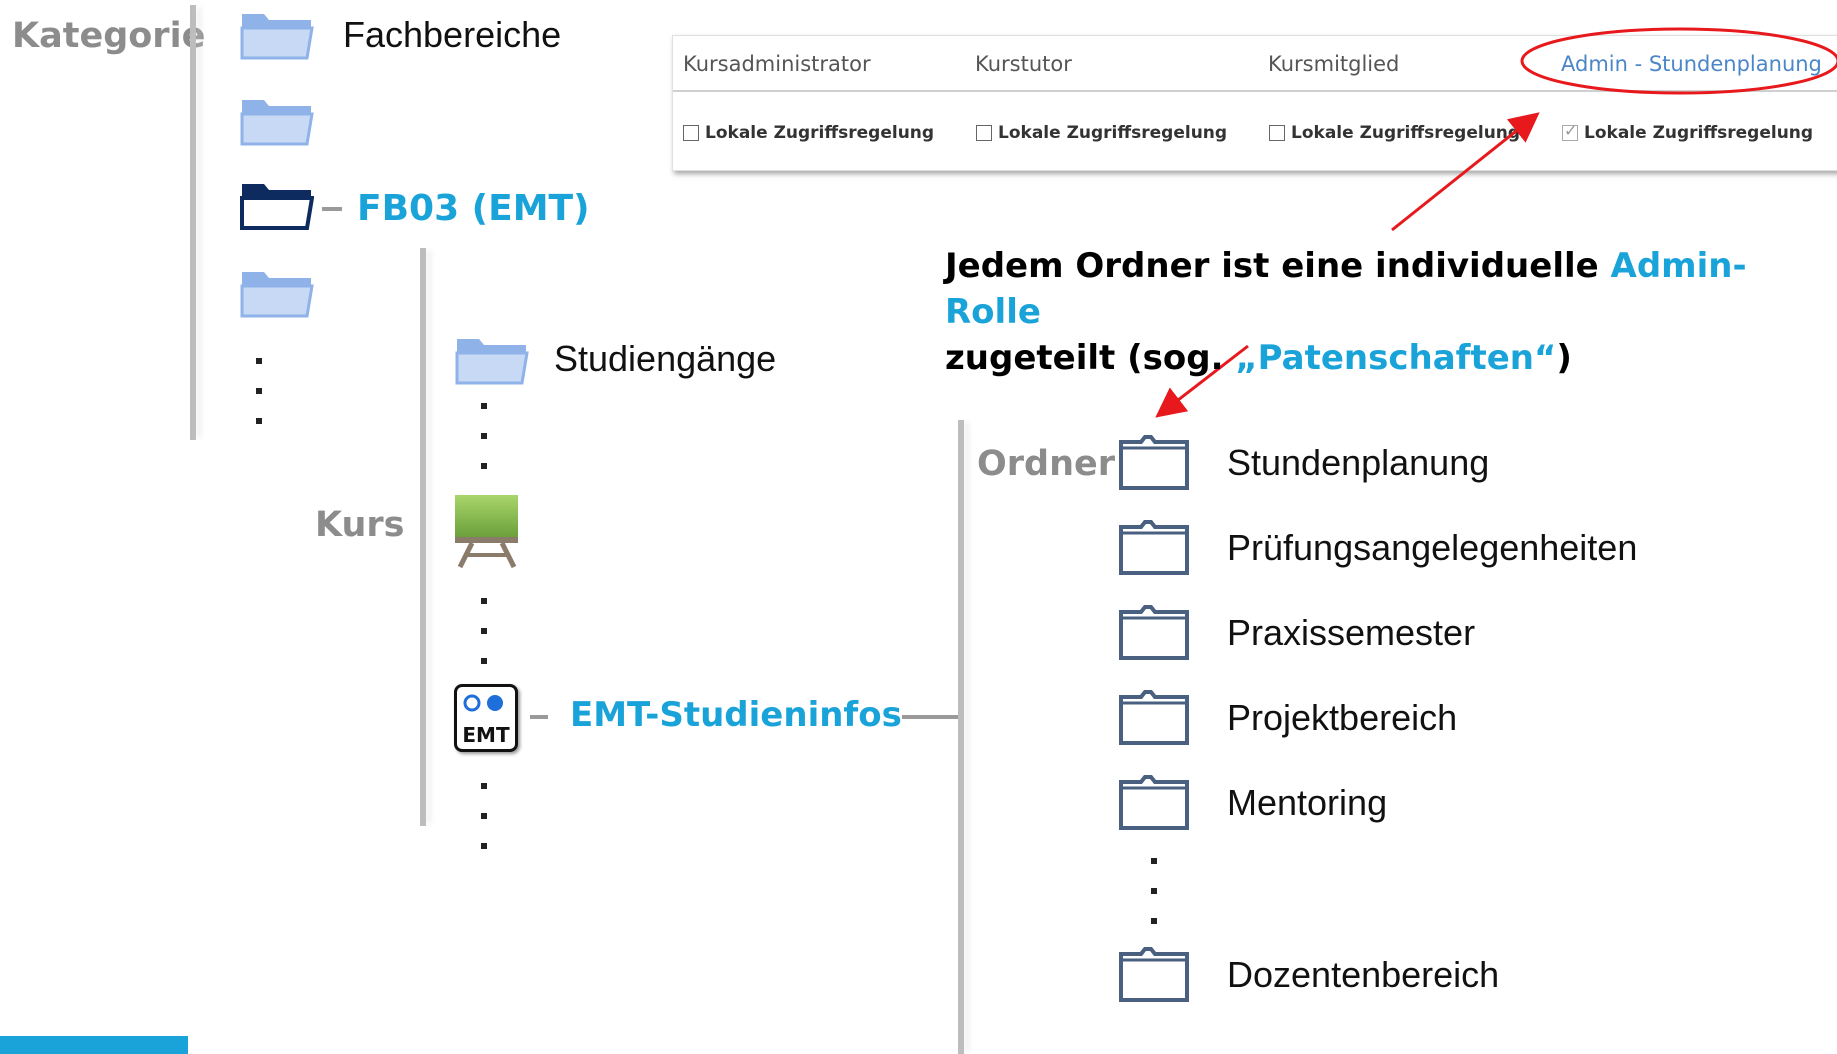  What do you see at coordinates (1278, 266) in the screenshot?
I see `annotation-line1-text: Jedem Ordner ist eine individuelle` at bounding box center [1278, 266].